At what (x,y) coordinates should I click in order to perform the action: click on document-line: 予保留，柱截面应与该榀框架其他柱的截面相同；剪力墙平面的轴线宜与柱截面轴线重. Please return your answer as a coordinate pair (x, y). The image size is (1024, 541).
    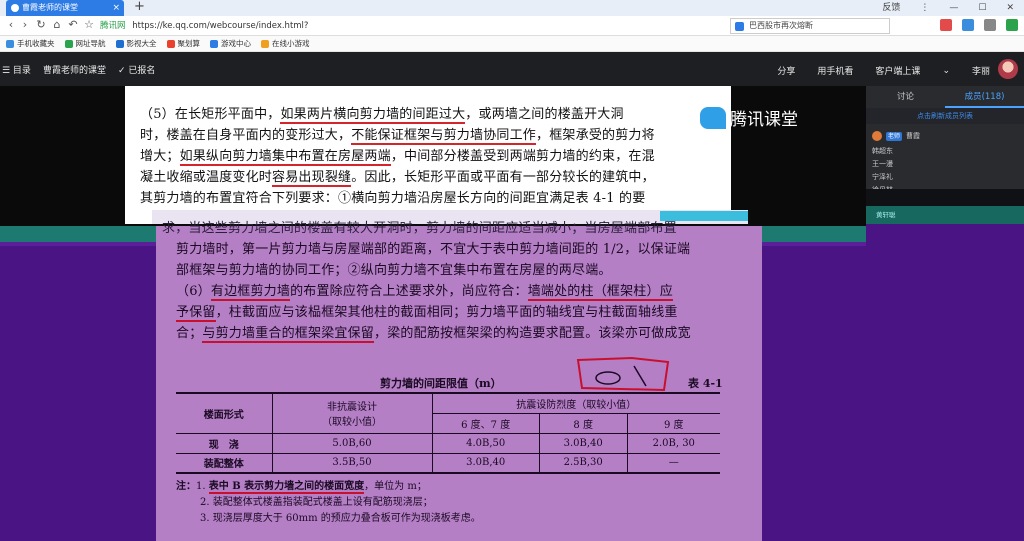
    Looking at the image, I should click on (466, 312).